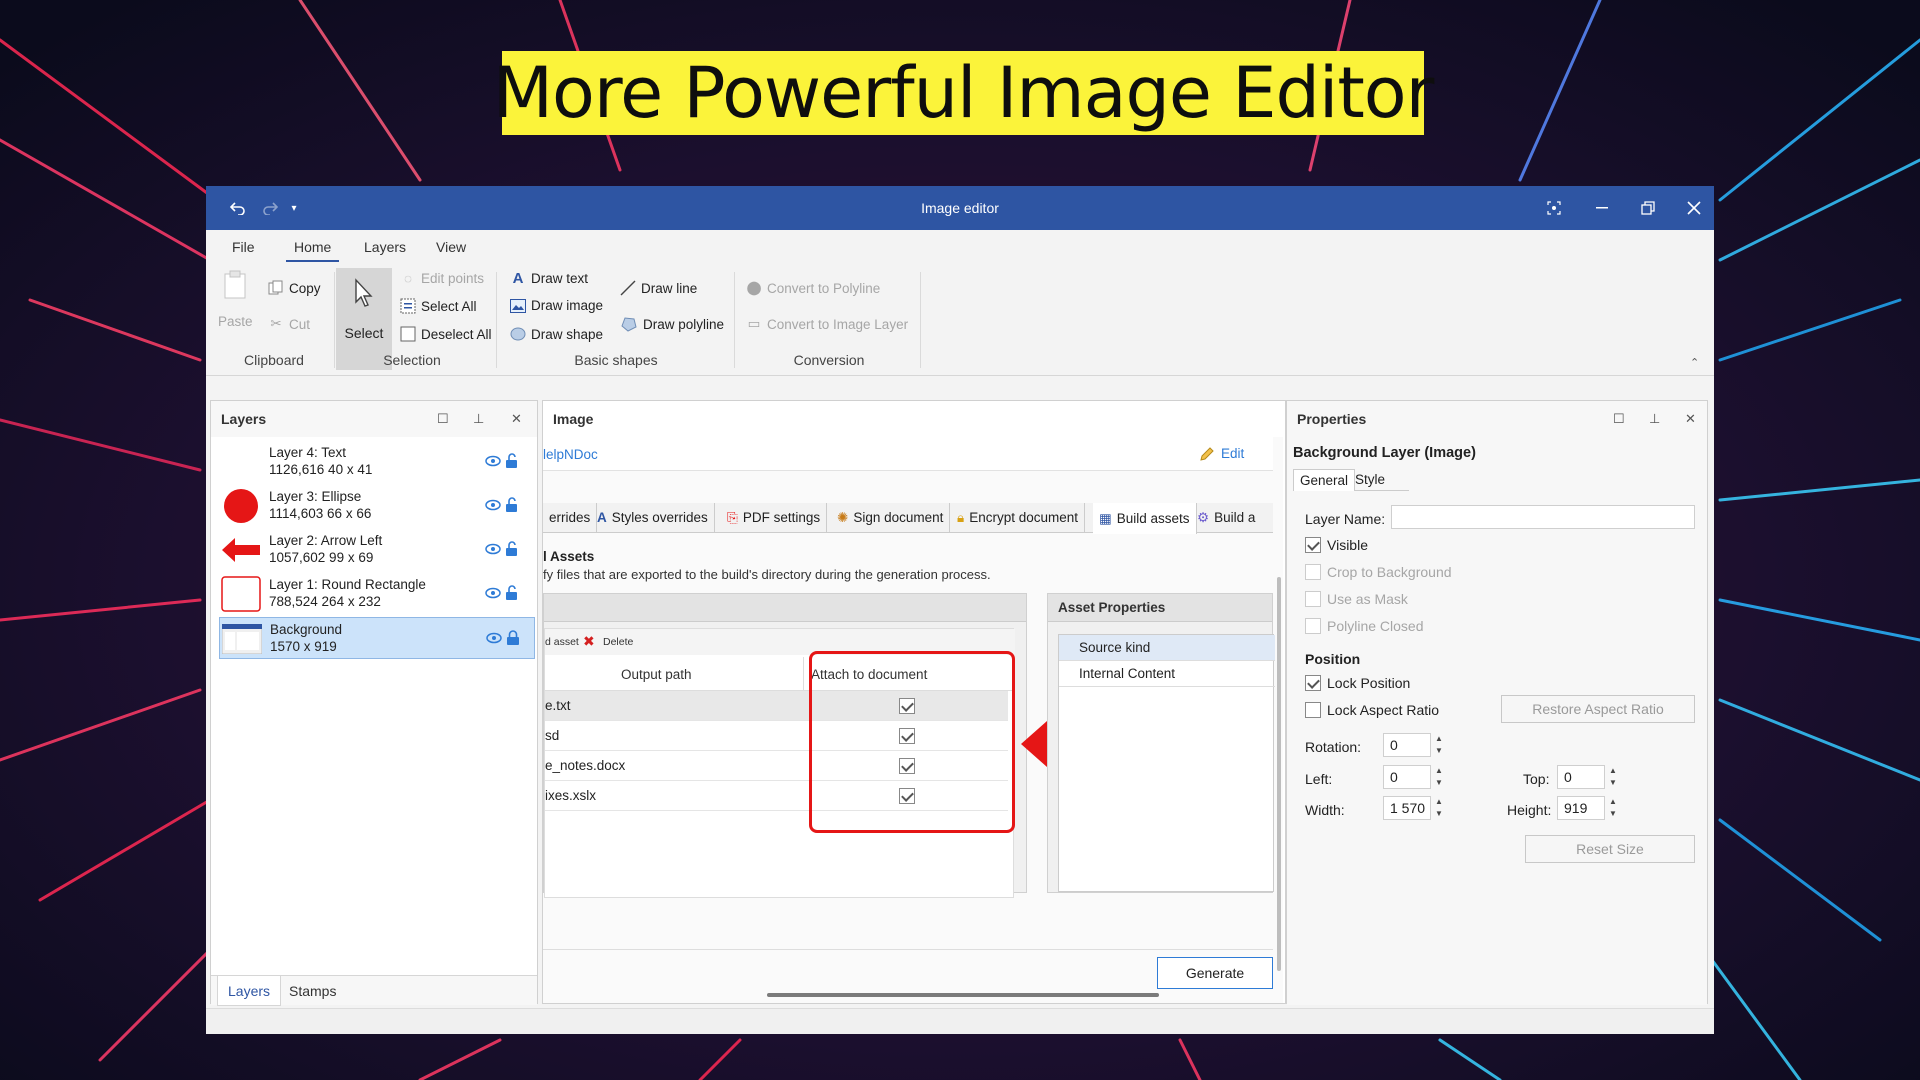 This screenshot has height=1080, width=1920. Describe the element at coordinates (438, 306) in the screenshot. I see `select-all-button: Select All` at that location.